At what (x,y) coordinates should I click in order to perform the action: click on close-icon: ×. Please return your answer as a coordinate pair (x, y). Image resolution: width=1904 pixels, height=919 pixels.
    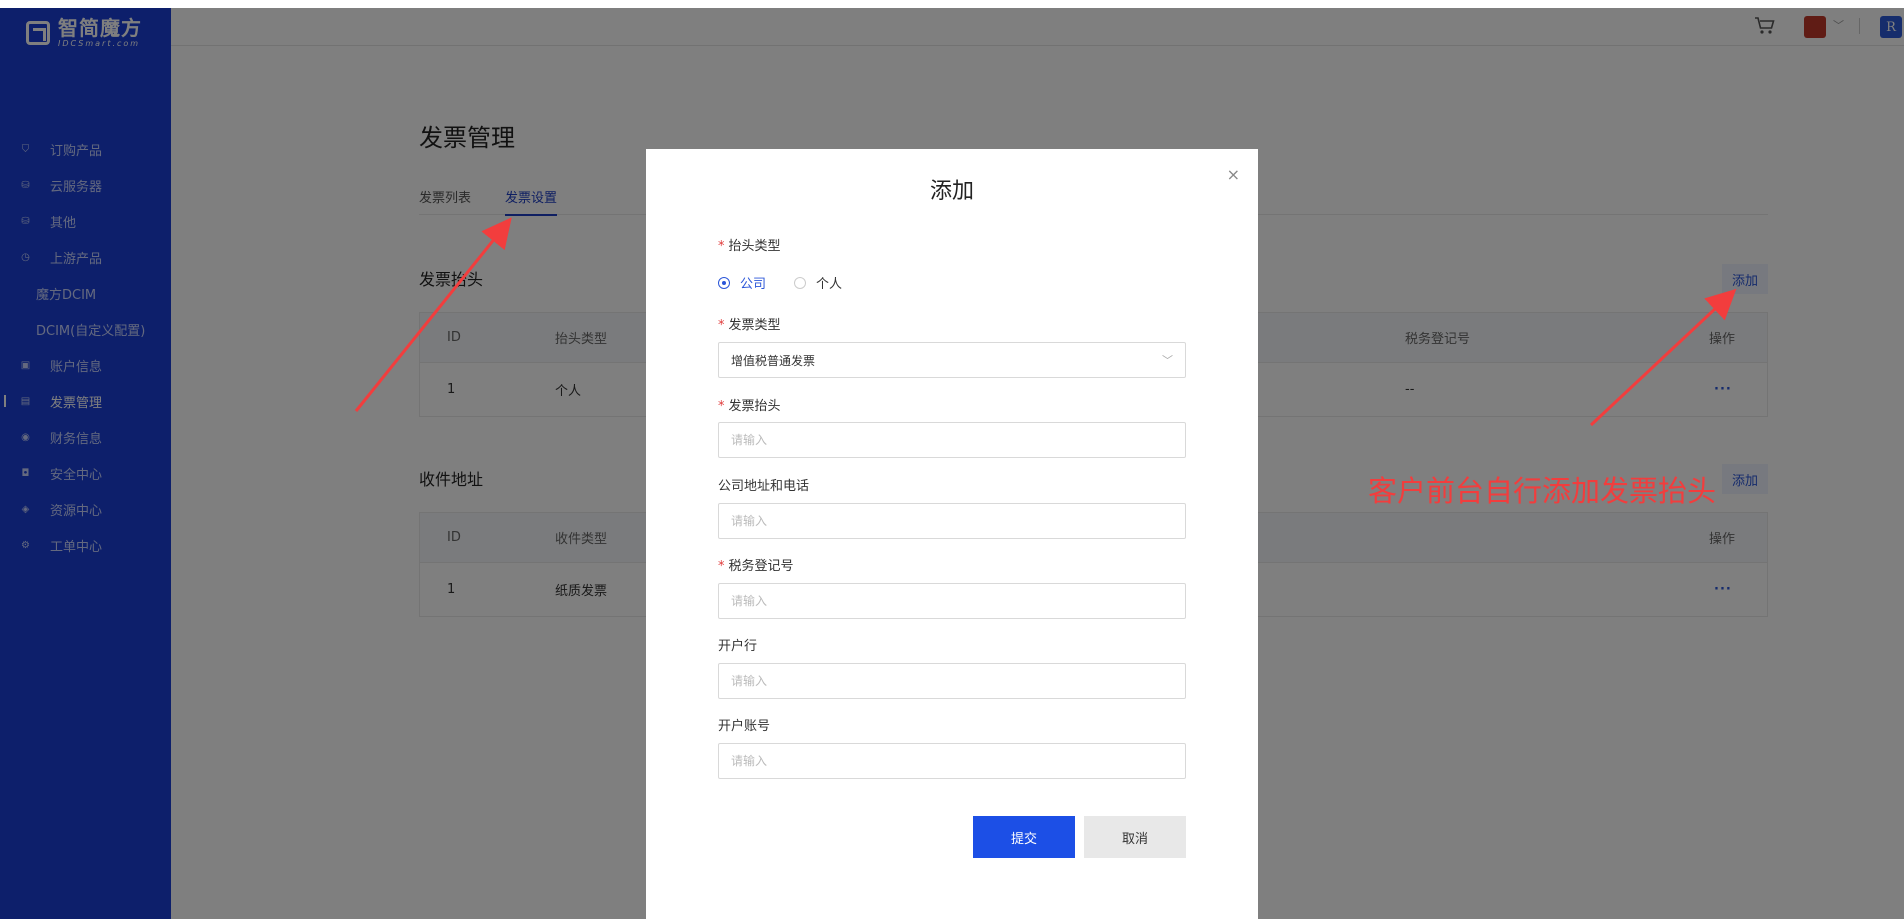
    Looking at the image, I should click on (1233, 174).